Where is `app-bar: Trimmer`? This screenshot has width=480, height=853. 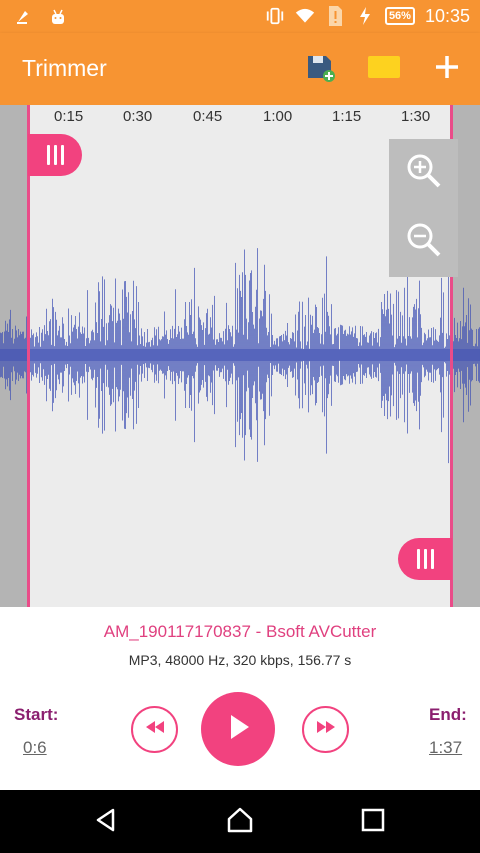
app-bar: Trimmer is located at coordinates (240, 69).